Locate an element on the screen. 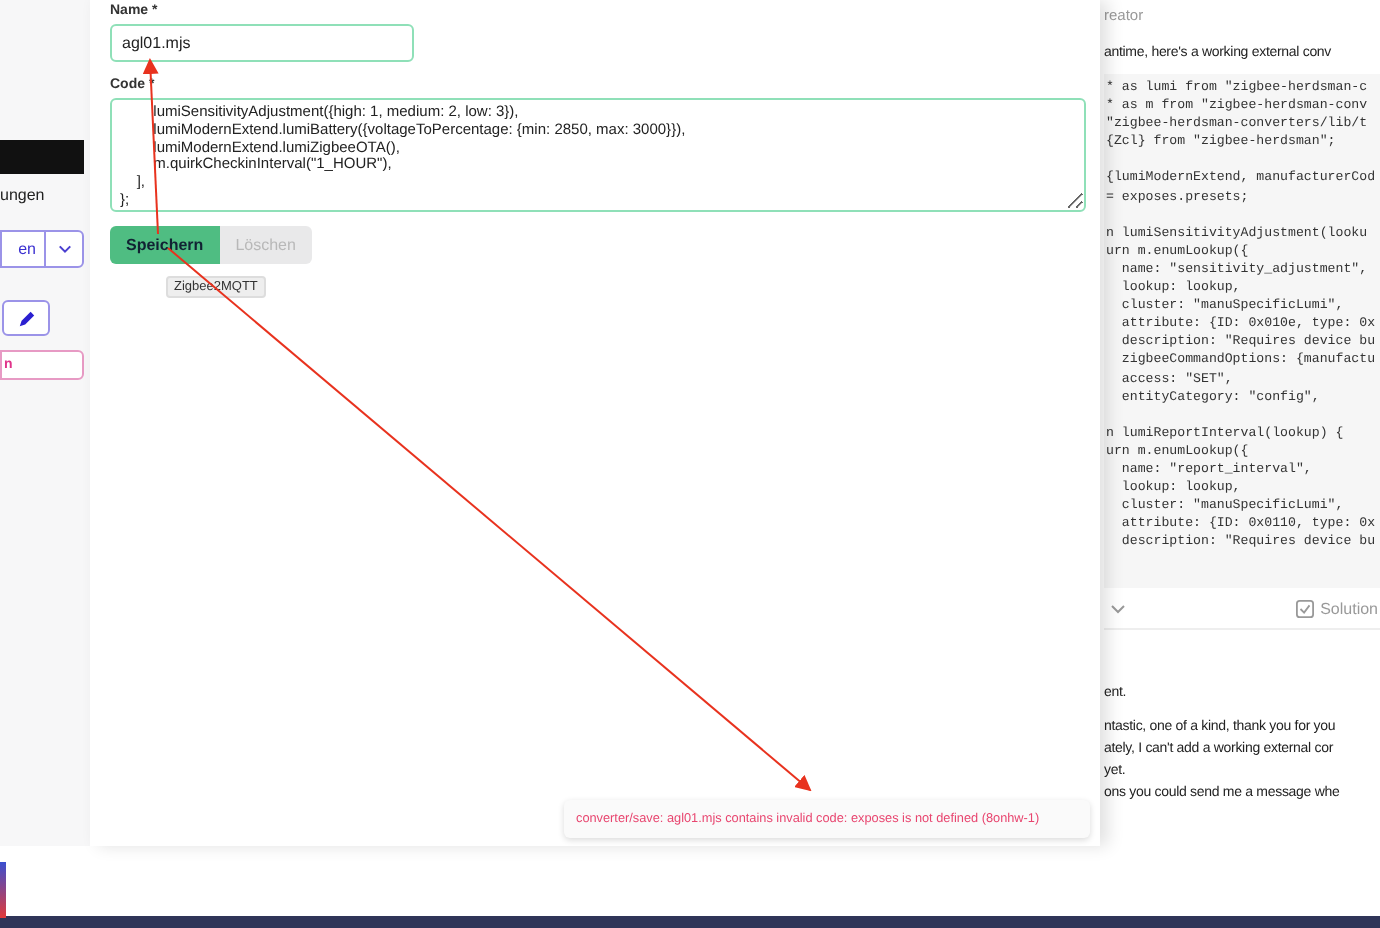  name-field: agl01.mjs is located at coordinates (262, 43).